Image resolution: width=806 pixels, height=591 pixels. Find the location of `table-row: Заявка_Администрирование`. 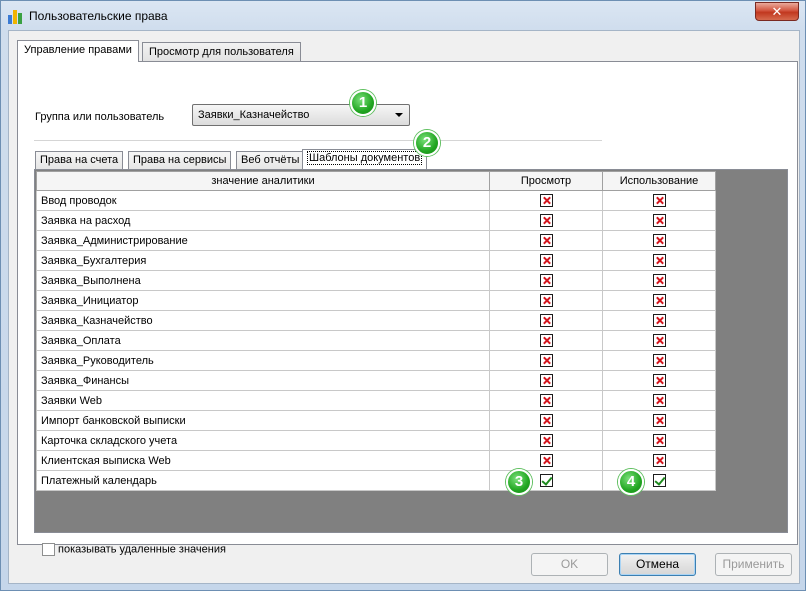

table-row: Заявка_Администрирование is located at coordinates (376, 240).